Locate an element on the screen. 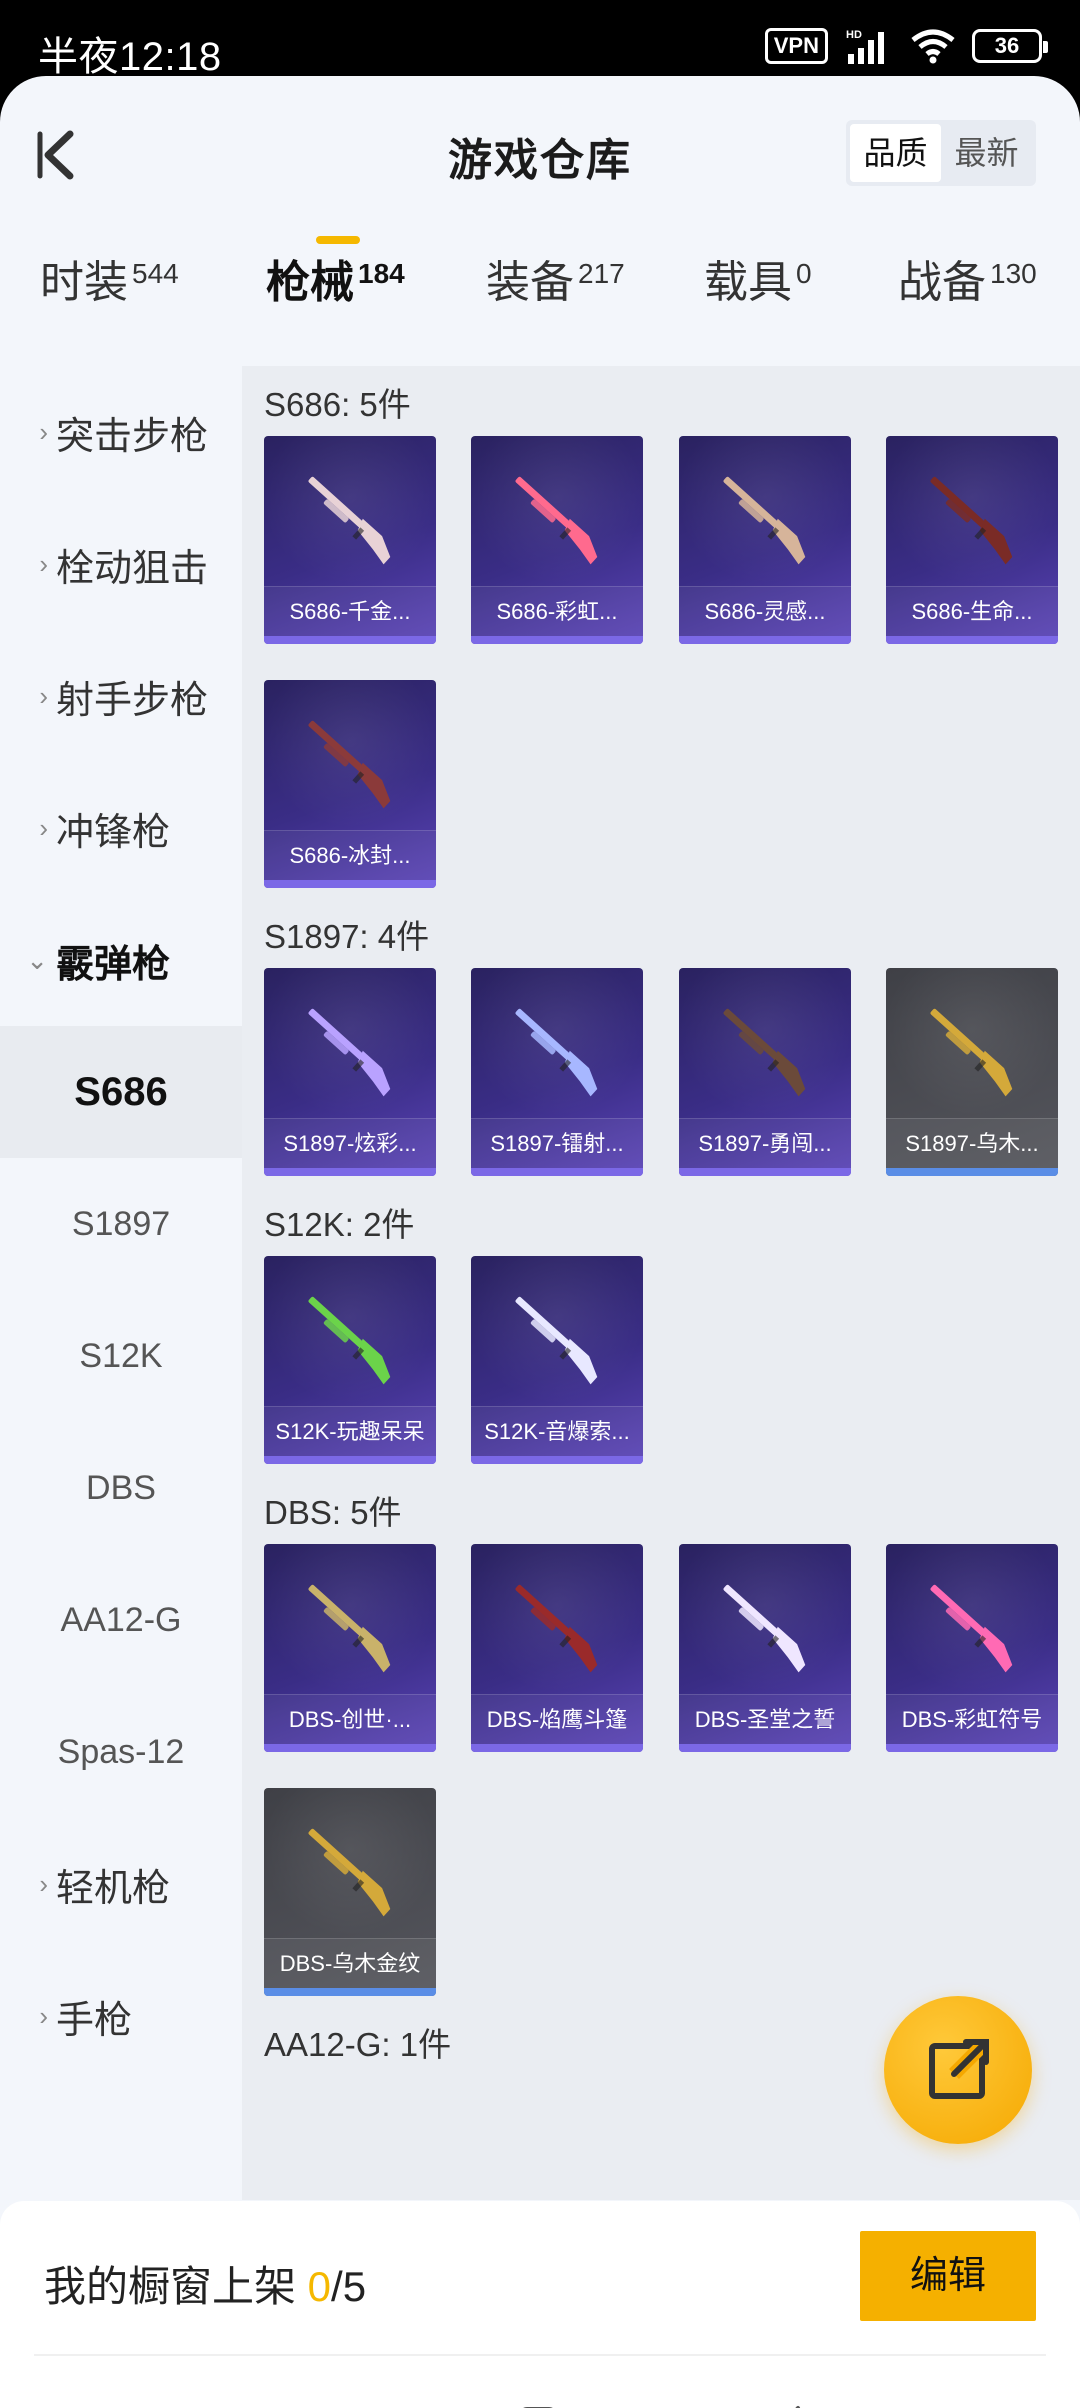 The width and height of the screenshot is (1080, 2408). skin-name: S12K-玩趣呆呆 is located at coordinates (350, 1431).